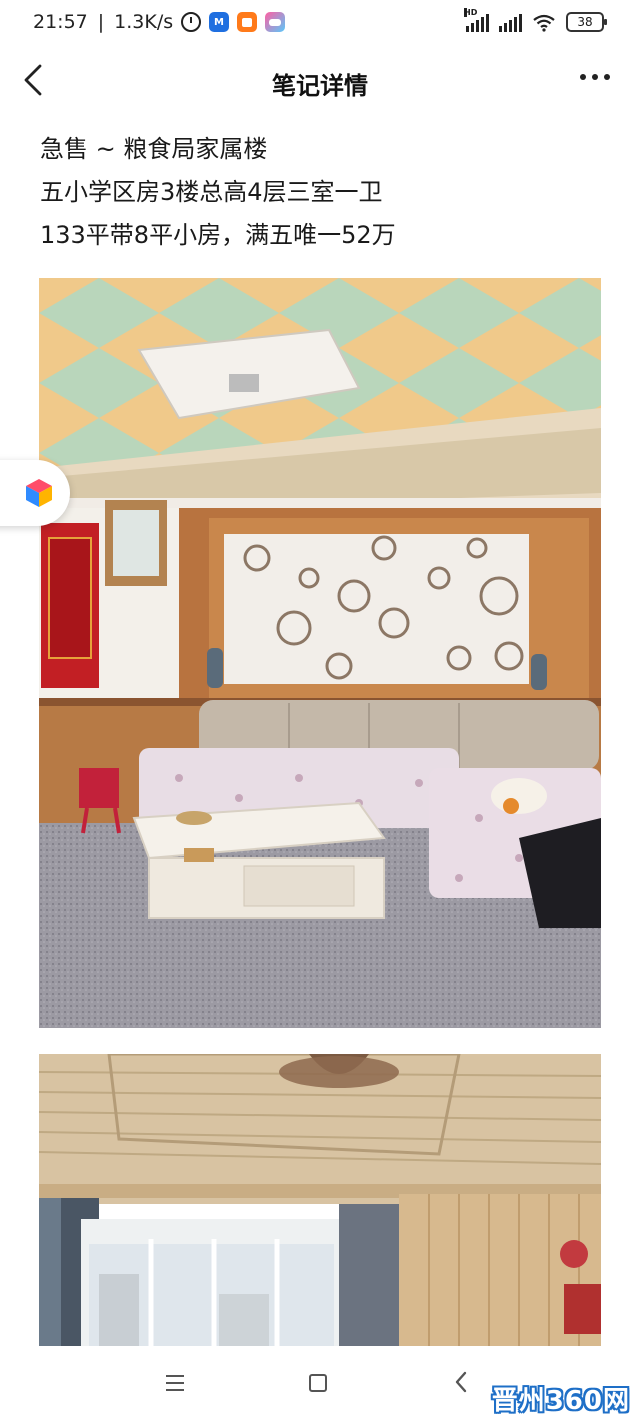 The width and height of the screenshot is (640, 1423). I want to click on status-right: HD 38, so click(535, 20).